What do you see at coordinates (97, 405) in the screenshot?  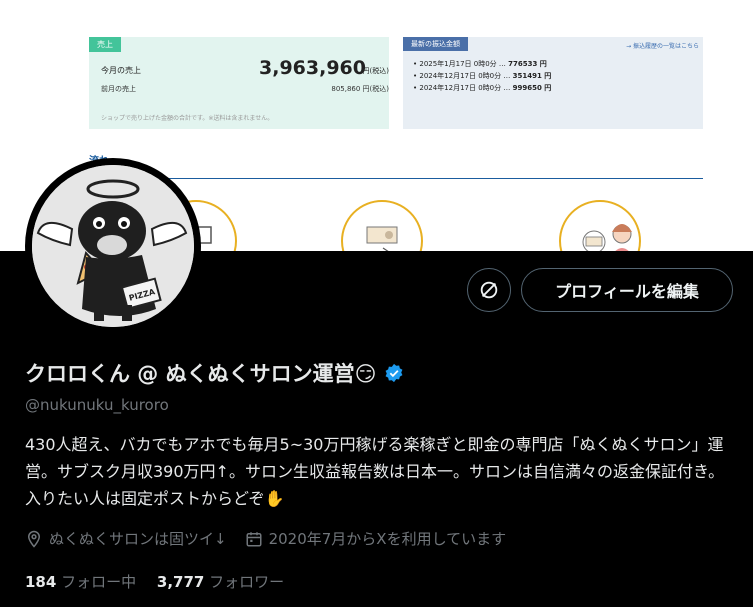 I see `handle: @nukunuku_kuroro` at bounding box center [97, 405].